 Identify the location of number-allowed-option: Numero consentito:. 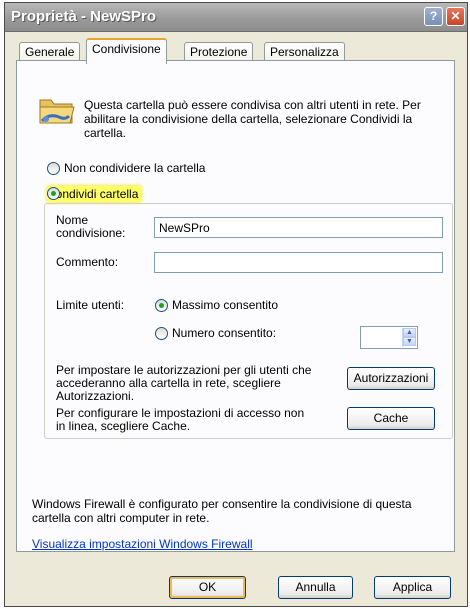
(215, 334).